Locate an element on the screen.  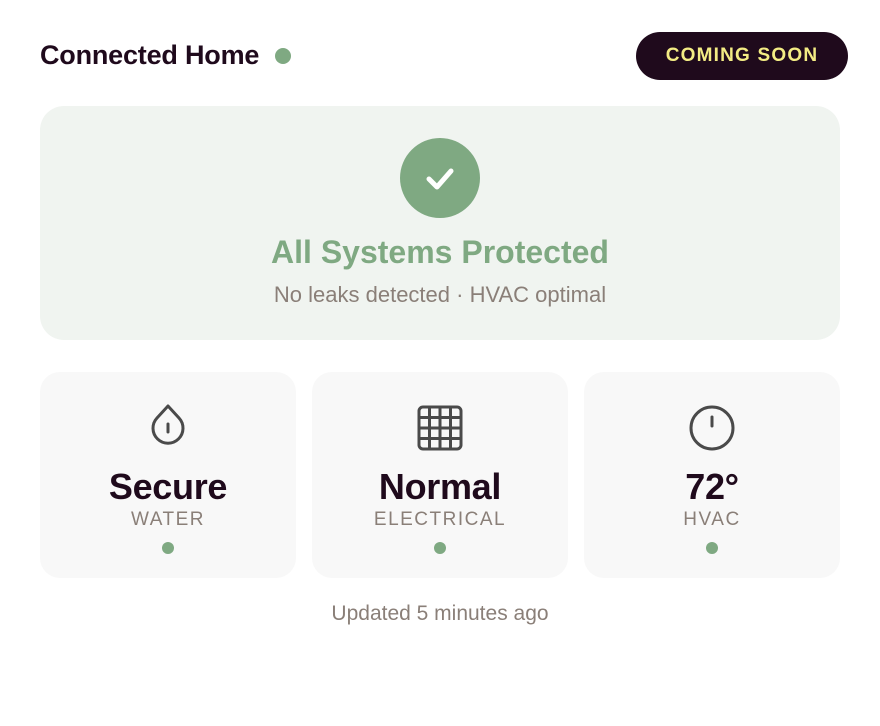
electrical-status-value: Normal is located at coordinates (440, 486).